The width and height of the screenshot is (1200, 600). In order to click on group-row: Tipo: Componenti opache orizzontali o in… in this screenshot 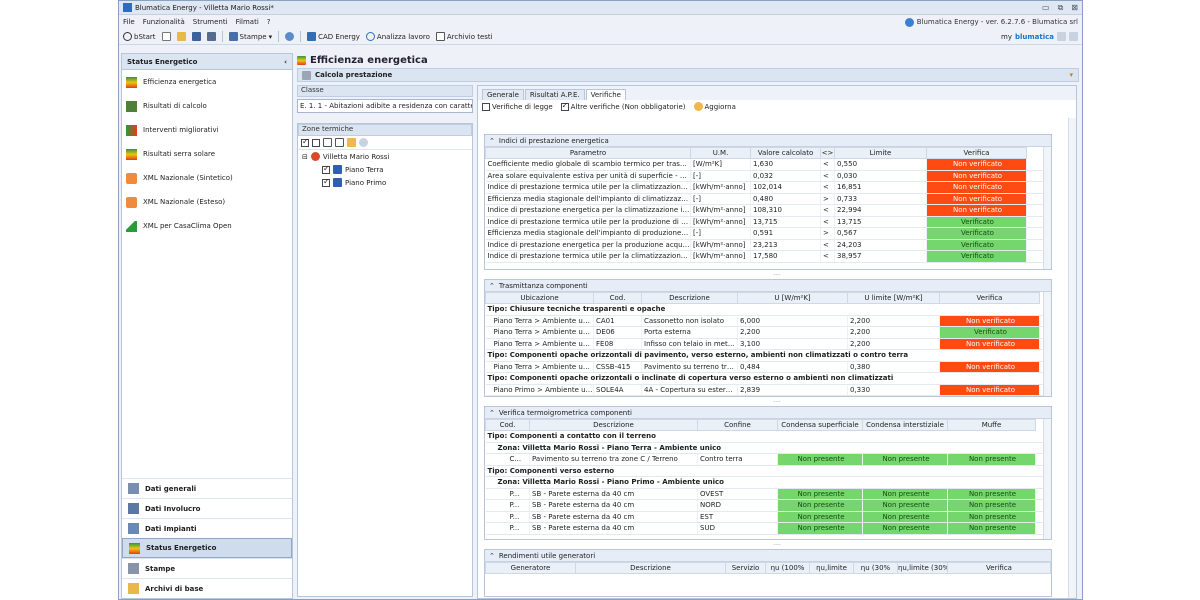, I will do `click(768, 378)`.